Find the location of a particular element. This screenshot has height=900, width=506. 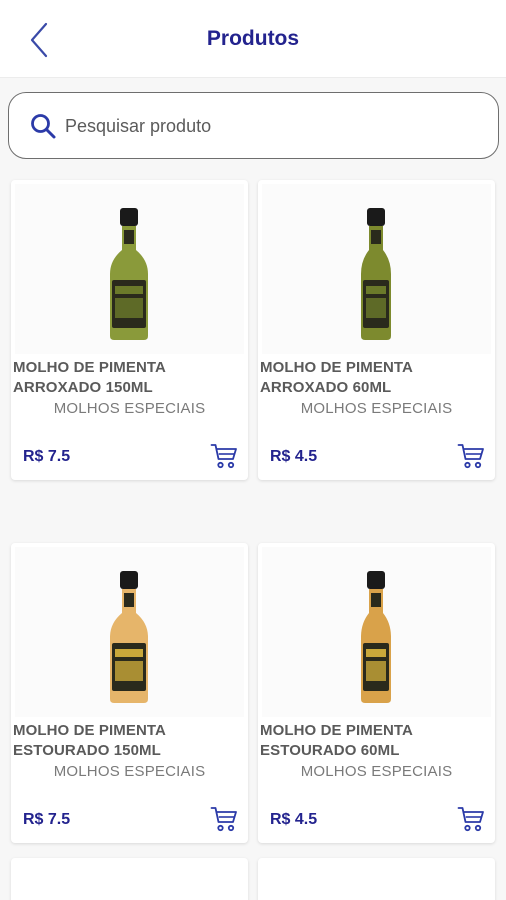

product-name-line2: ESTOURADO 150ML is located at coordinates (87, 750).